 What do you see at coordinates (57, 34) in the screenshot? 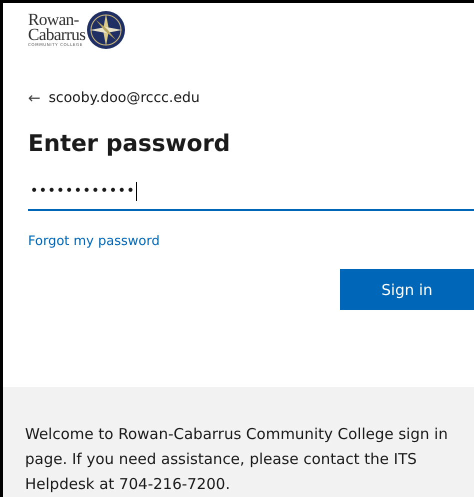
I see `logo-text: Cabarrus` at bounding box center [57, 34].